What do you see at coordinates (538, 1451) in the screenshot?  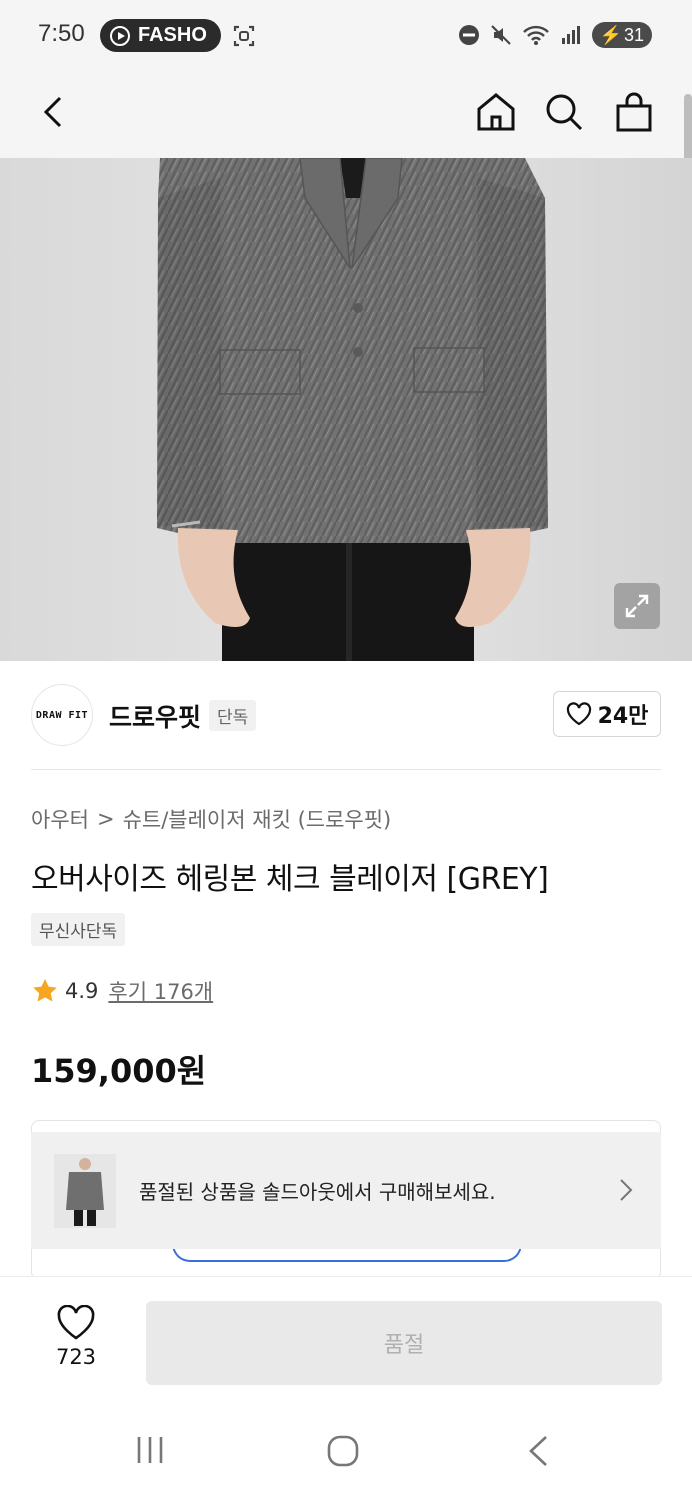 I see `back-nav-button` at bounding box center [538, 1451].